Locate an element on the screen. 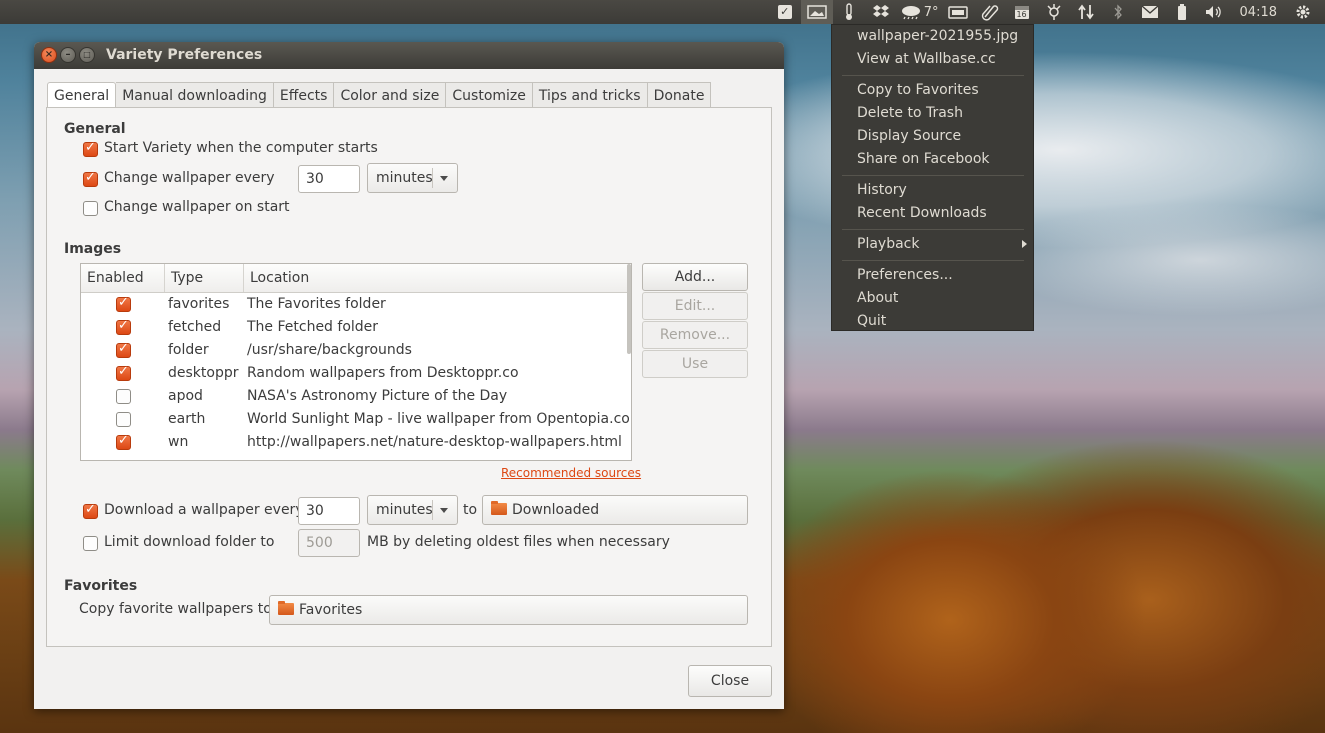 Image resolution: width=1325 pixels, height=733 pixels. usb-icon is located at coordinates (1054, 12).